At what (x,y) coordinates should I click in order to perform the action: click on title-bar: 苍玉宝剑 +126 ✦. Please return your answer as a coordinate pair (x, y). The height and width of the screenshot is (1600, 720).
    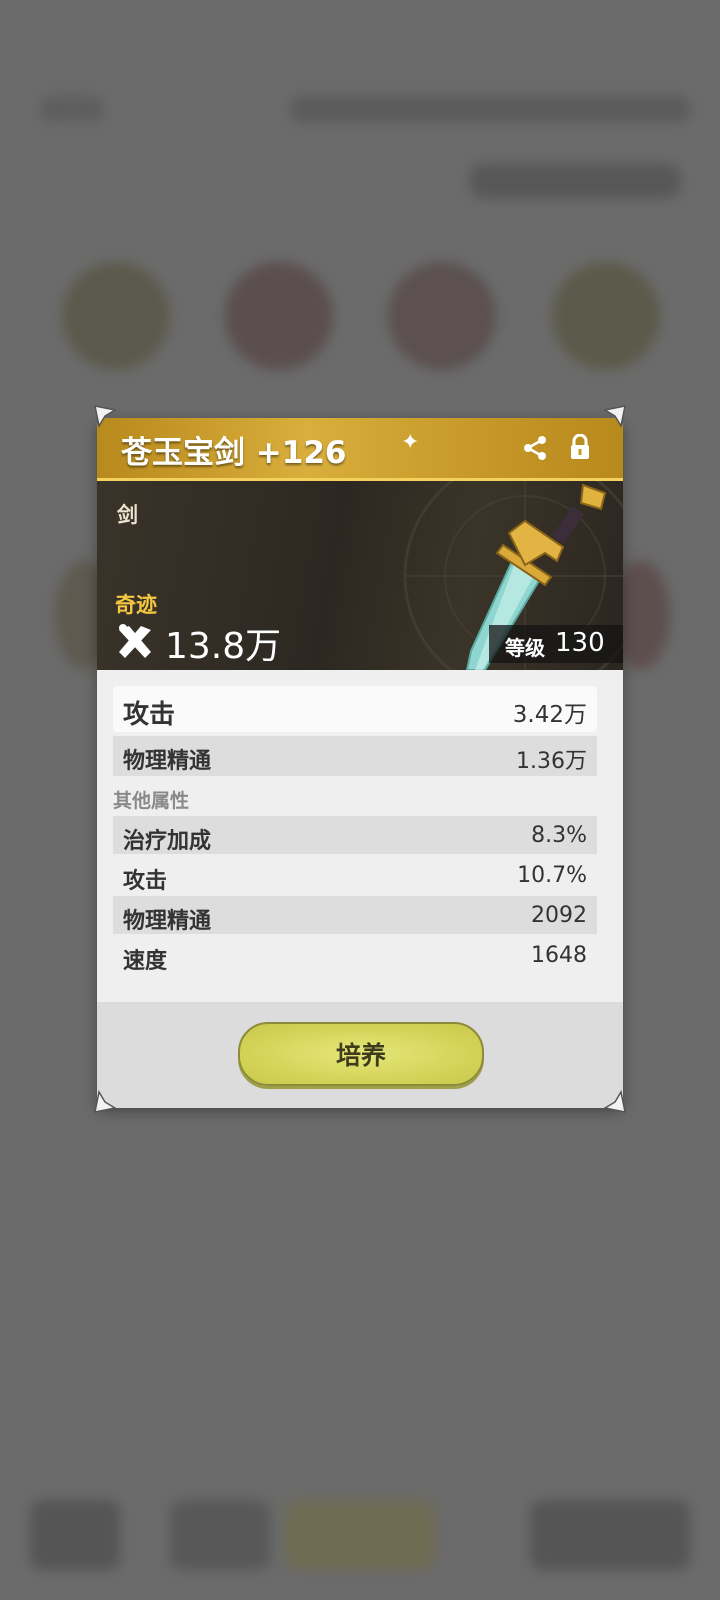
    Looking at the image, I should click on (360, 449).